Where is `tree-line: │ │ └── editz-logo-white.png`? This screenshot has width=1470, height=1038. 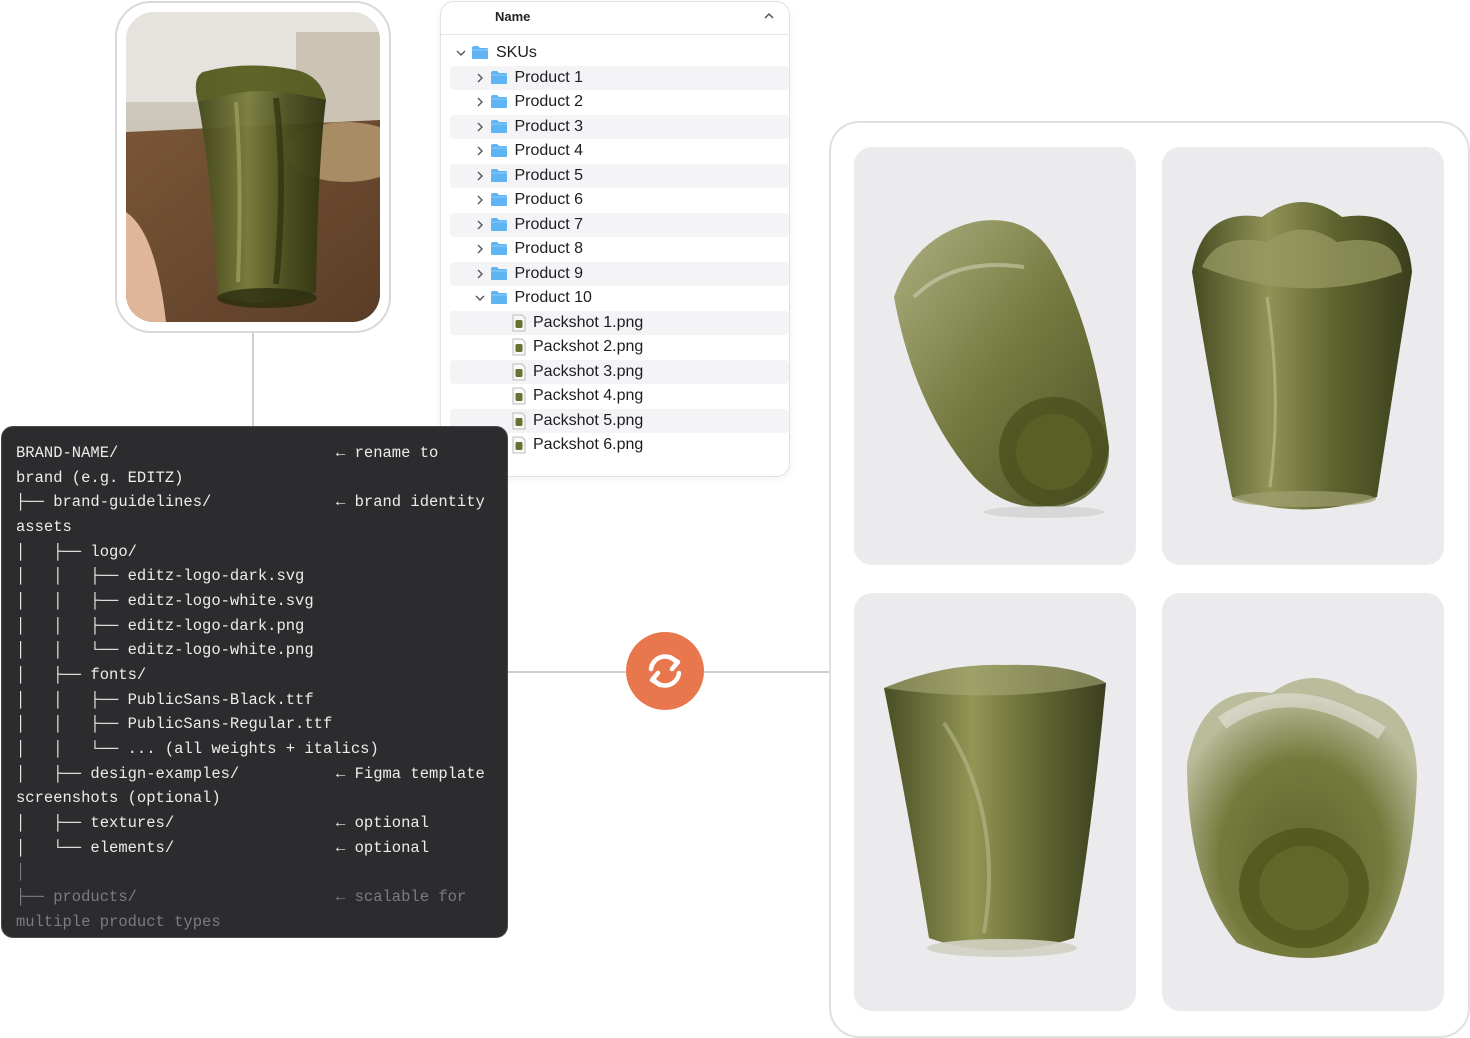
tree-line: │ │ └── editz-logo-white.png is located at coordinates (165, 650).